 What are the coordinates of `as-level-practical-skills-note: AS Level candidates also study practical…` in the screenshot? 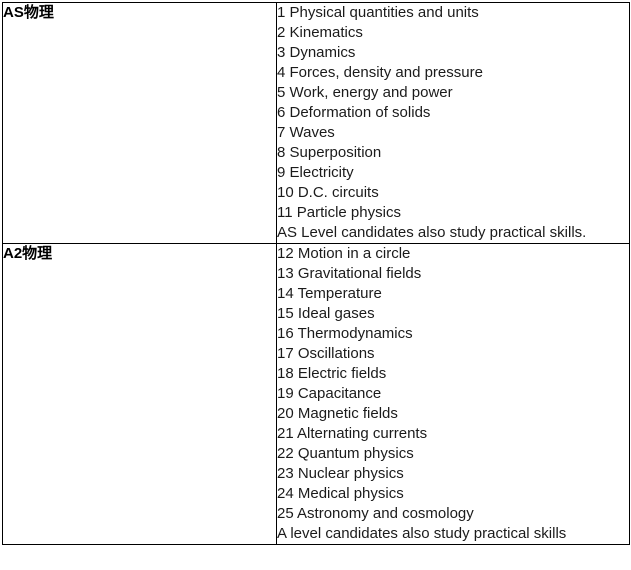 It's located at (432, 232).